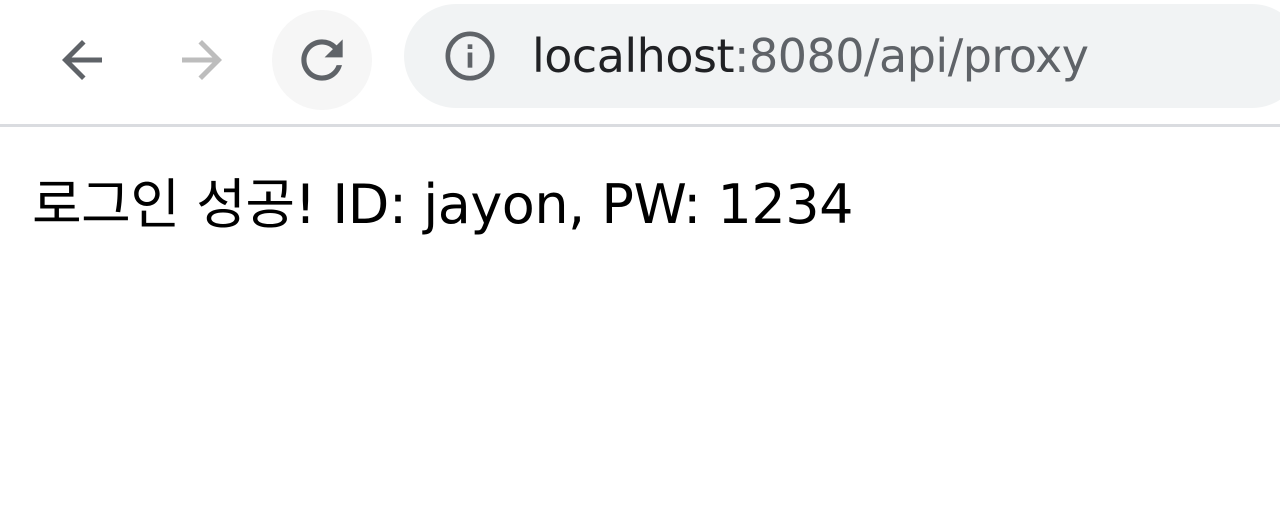  I want to click on arrow-left-icon, so click(82, 60).